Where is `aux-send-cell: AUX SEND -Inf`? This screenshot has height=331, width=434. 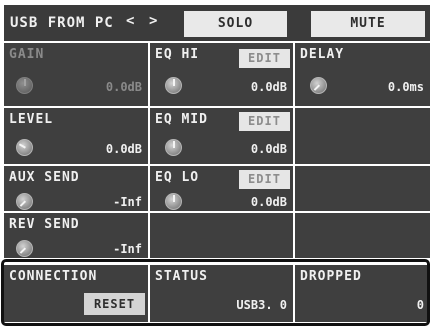 aux-send-cell: AUX SEND -Inf is located at coordinates (76, 188).